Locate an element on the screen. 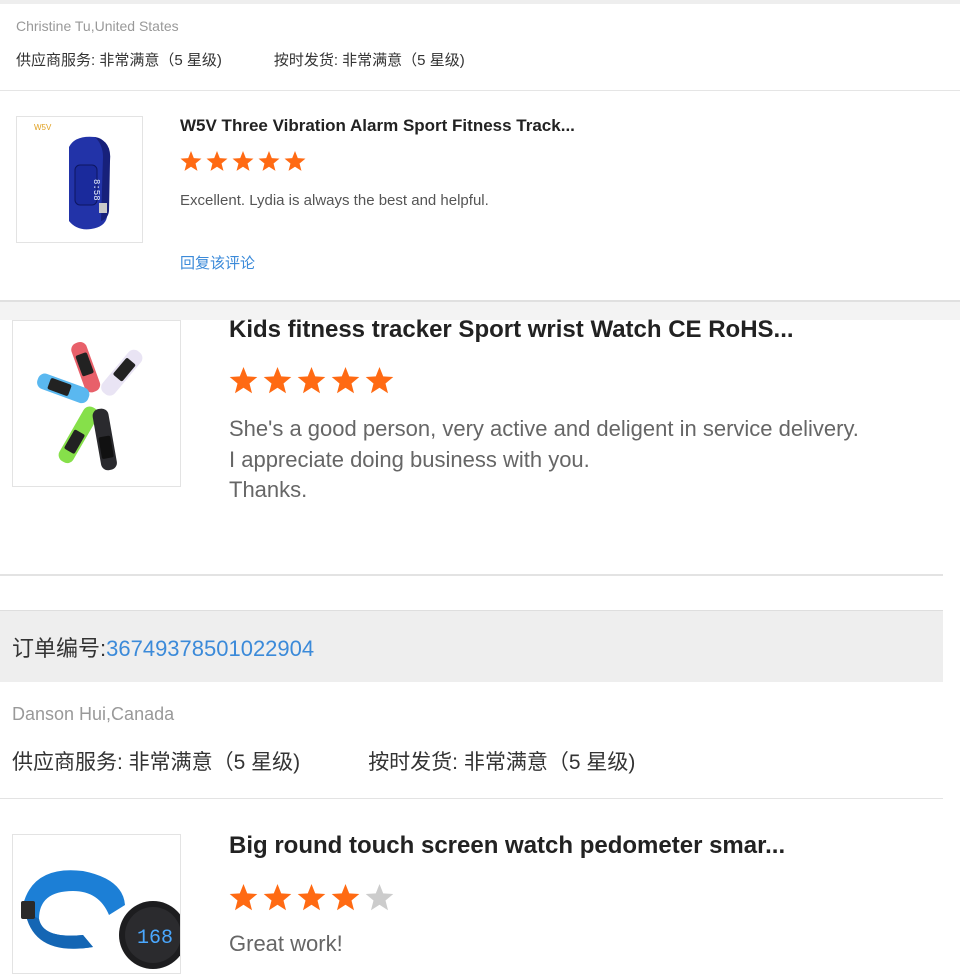 Image resolution: width=960 pixels, height=974 pixels. product-thumbnail: 168 is located at coordinates (96, 904).